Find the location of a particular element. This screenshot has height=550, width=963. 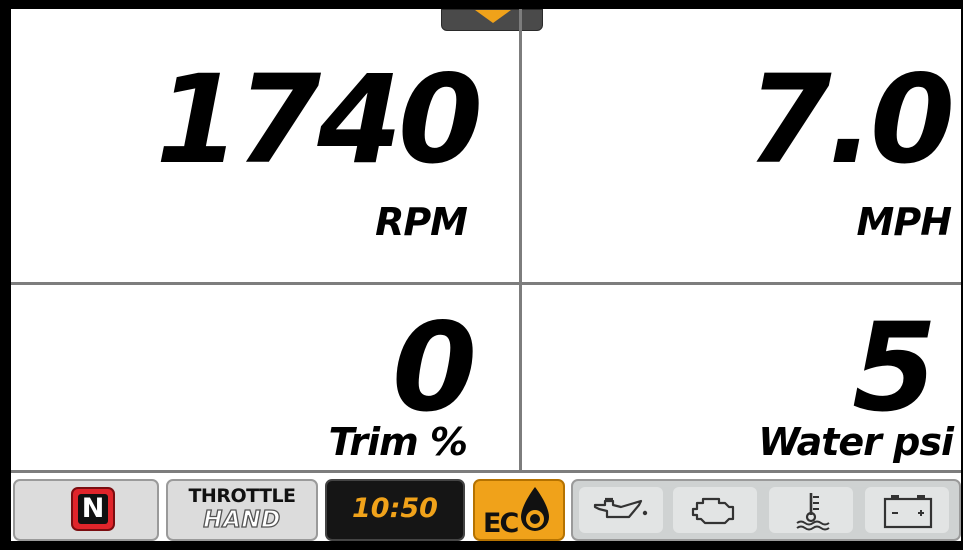

oil-pressure-icon is located at coordinates (620, 508).